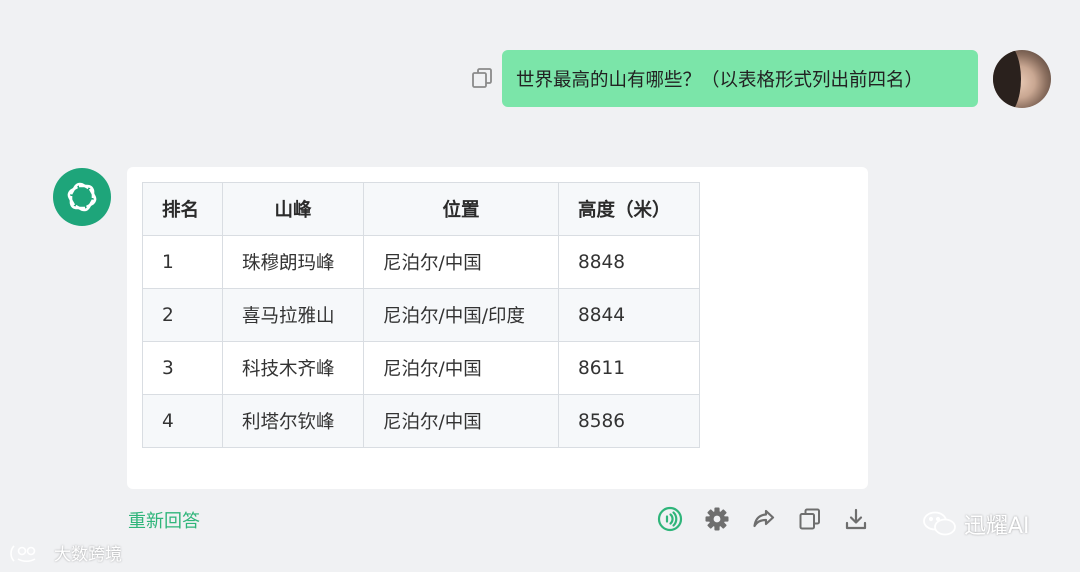 The image size is (1080, 572). I want to click on height-cell: 8844, so click(629, 315).